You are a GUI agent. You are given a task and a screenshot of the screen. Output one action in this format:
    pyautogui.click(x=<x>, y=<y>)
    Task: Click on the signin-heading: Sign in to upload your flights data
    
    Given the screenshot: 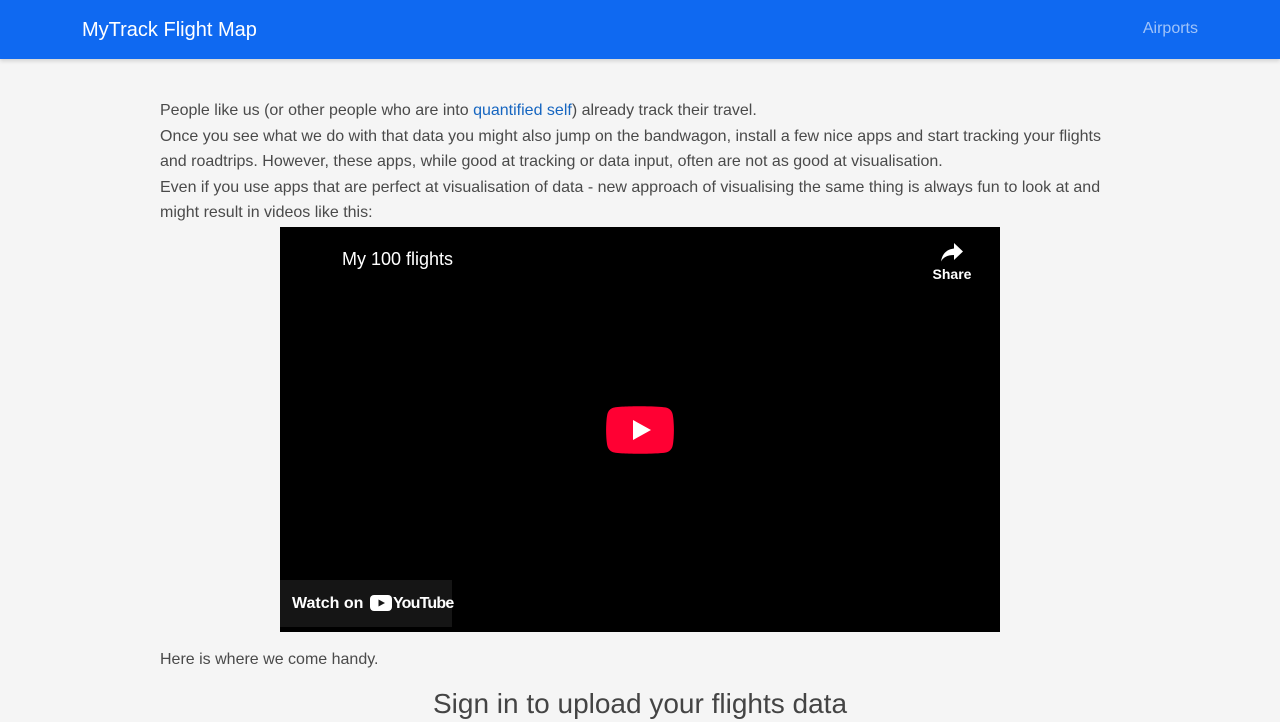 What is the action you would take?
    pyautogui.click(x=640, y=703)
    